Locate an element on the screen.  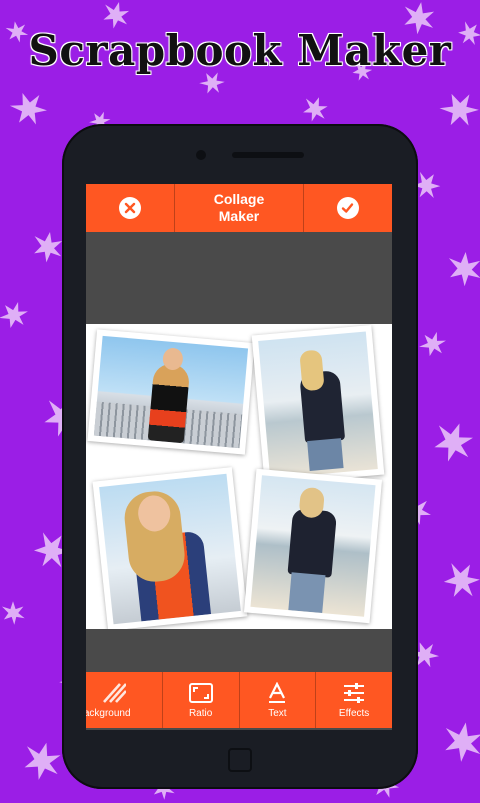
sliders-icon is located at coordinates (354, 692).